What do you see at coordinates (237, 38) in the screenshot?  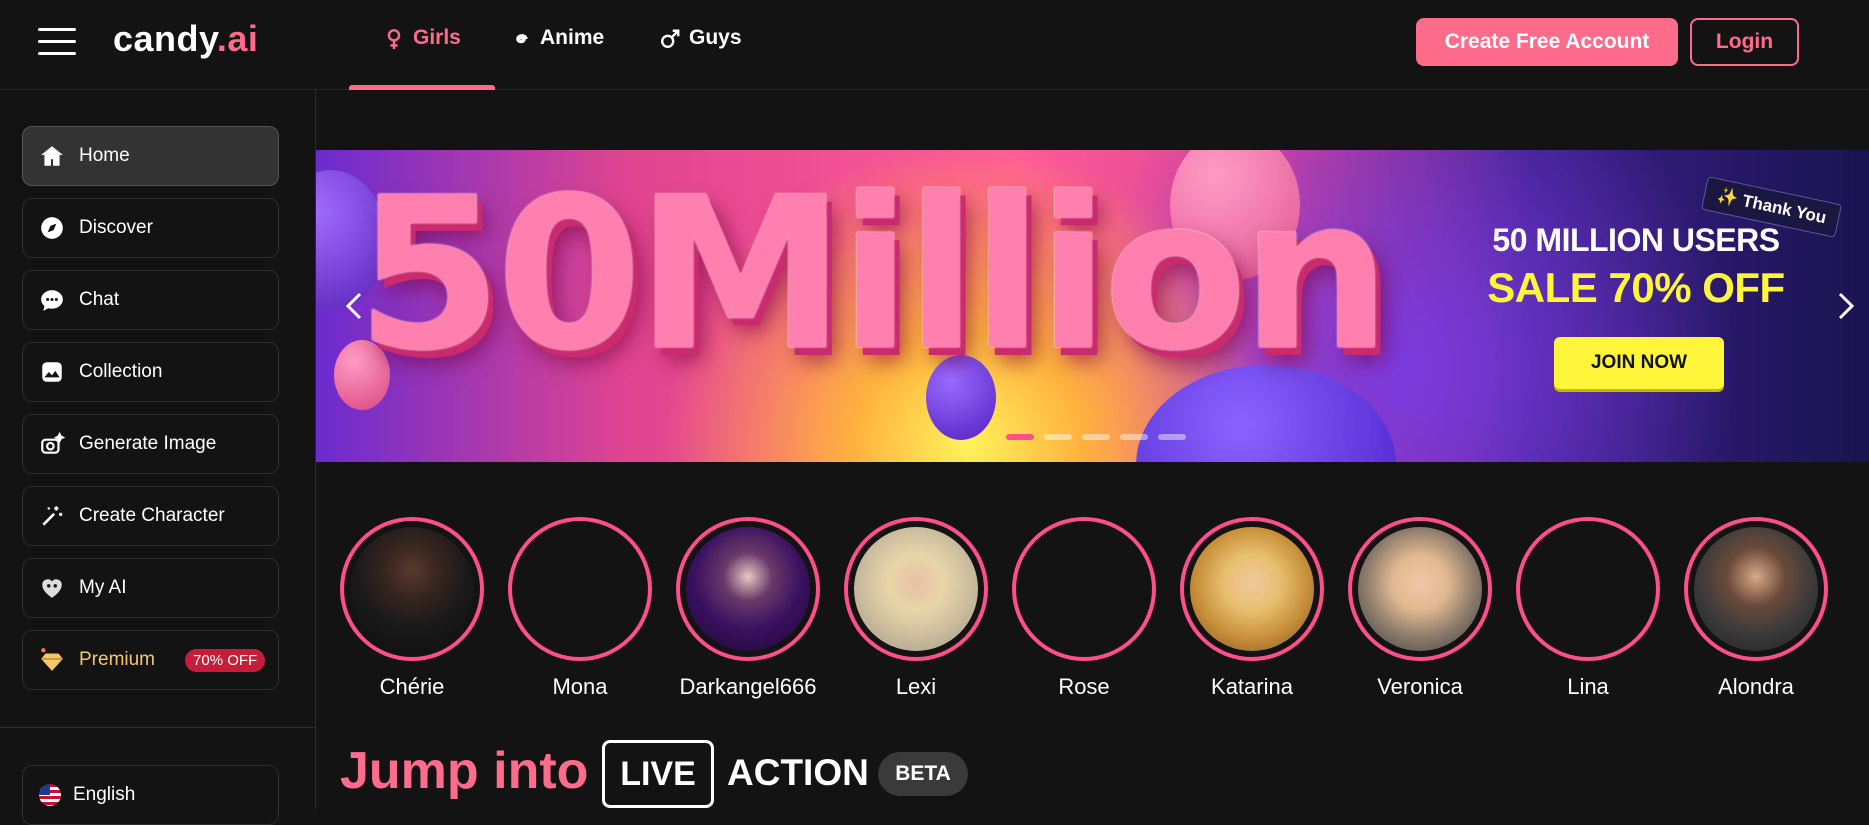 I see `logo-suffix: .ai` at bounding box center [237, 38].